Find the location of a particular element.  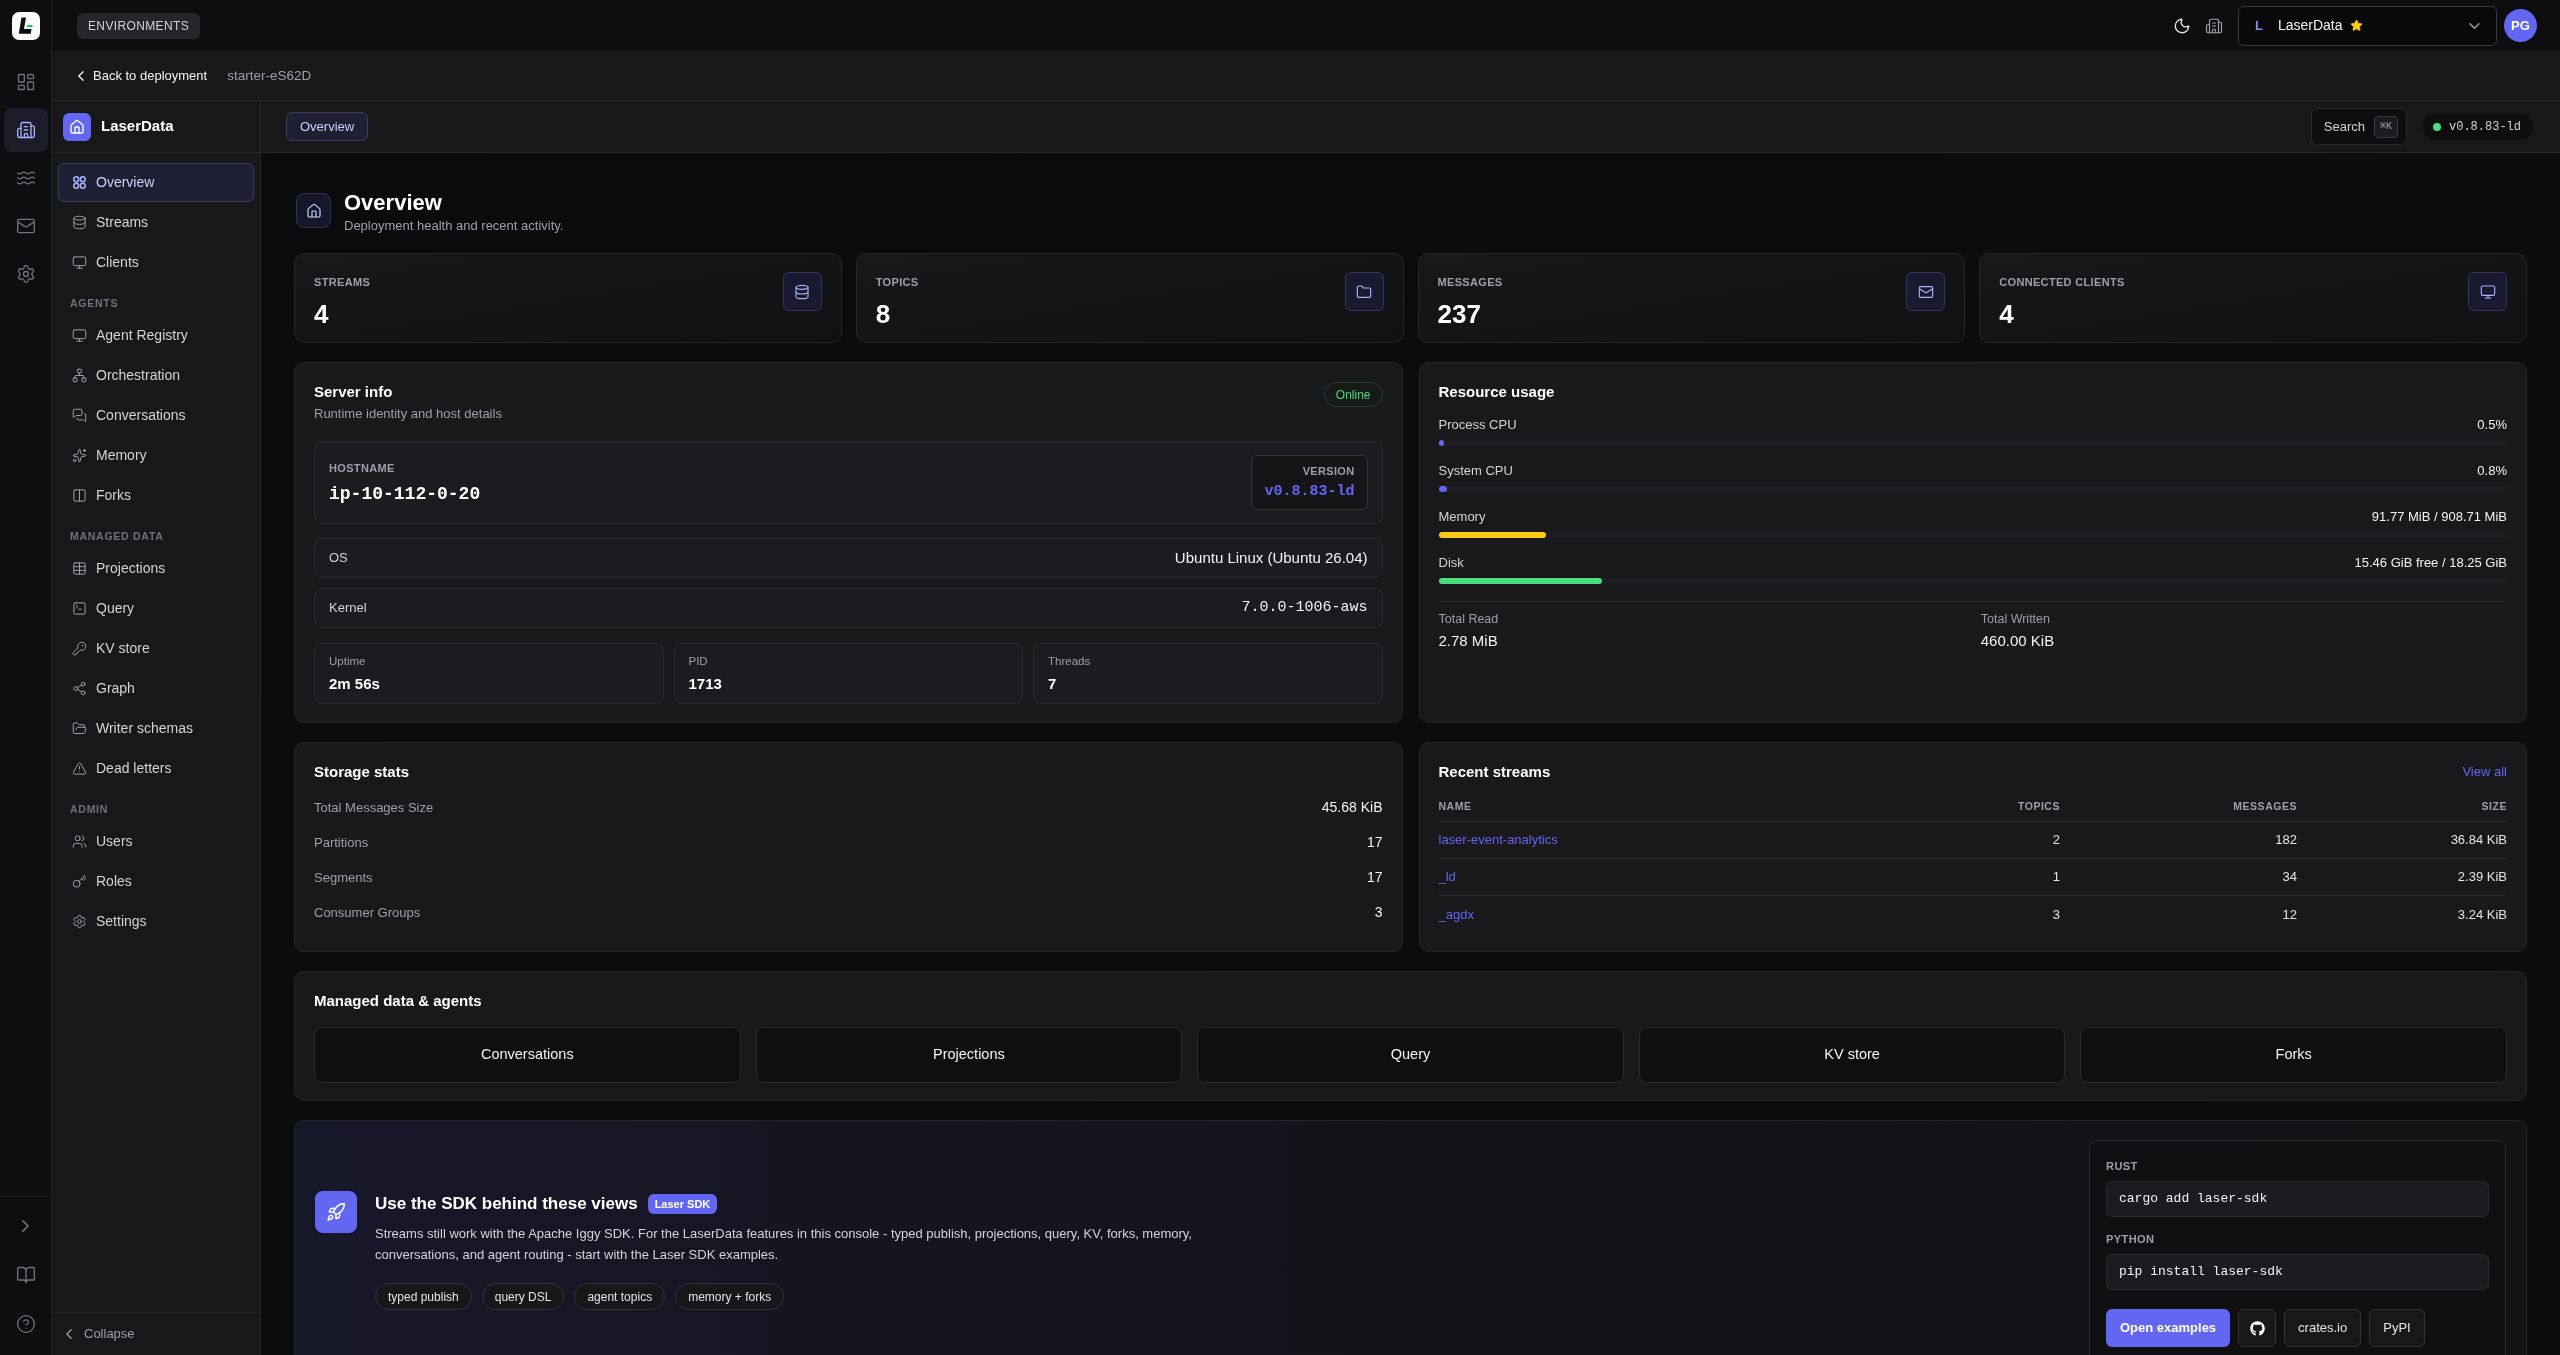

sidebar-item: Writer schemas is located at coordinates (156, 728).